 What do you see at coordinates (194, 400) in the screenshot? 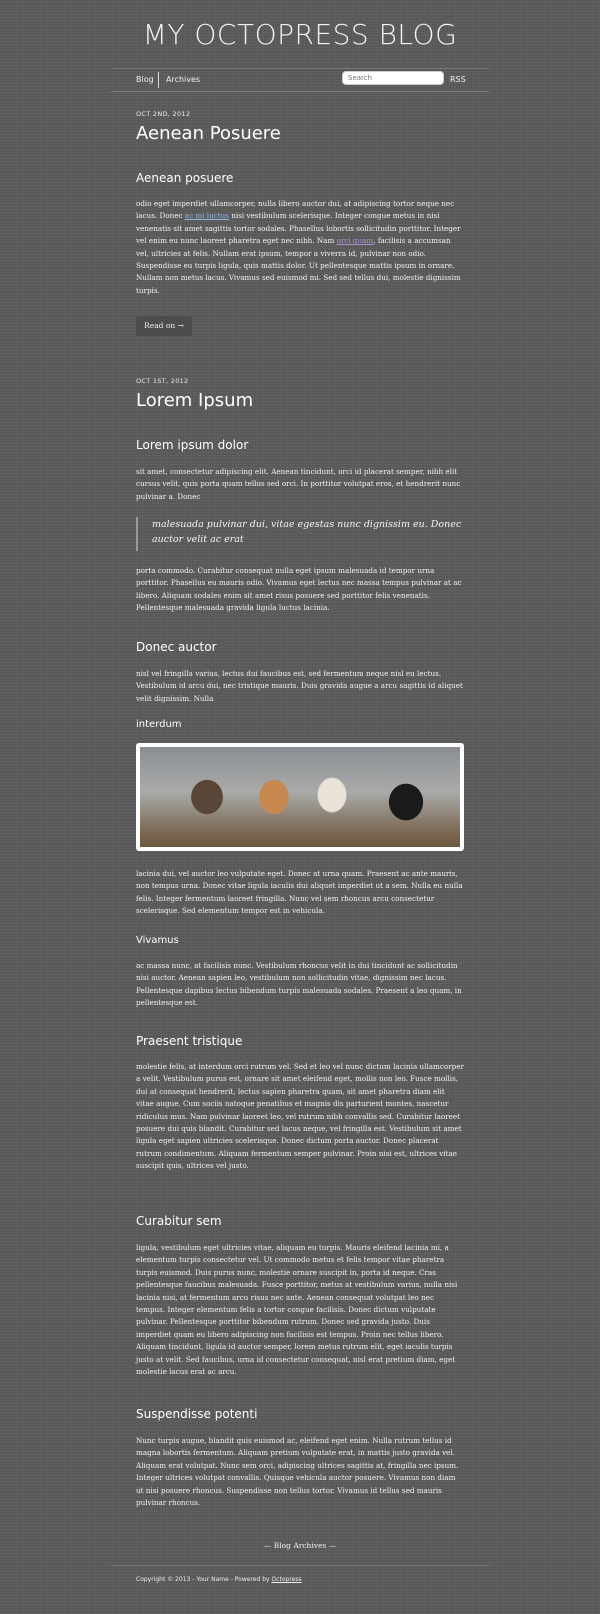
I see `post-title: Lorem Ipsum` at bounding box center [194, 400].